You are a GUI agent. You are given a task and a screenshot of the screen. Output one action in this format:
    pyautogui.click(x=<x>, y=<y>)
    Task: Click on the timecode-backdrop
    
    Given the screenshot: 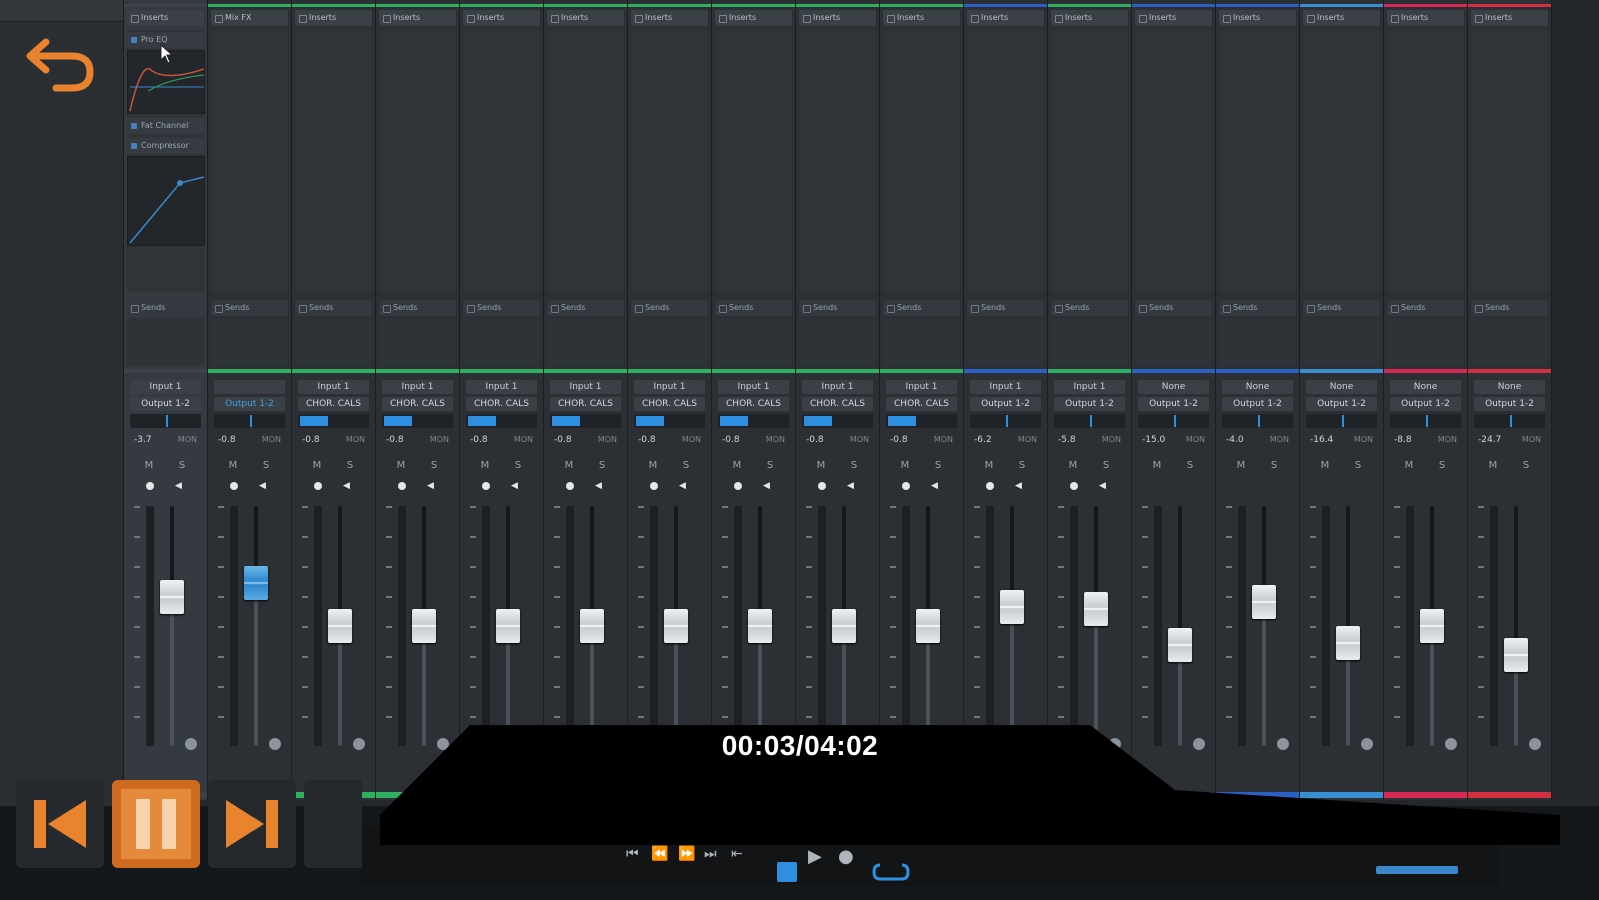 What is the action you would take?
    pyautogui.click(x=970, y=785)
    